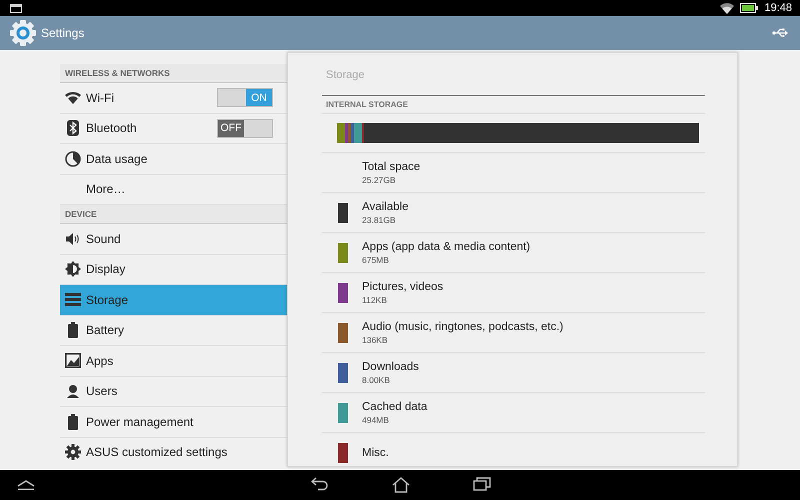  Describe the element at coordinates (73, 391) in the screenshot. I see `user-icon` at that location.